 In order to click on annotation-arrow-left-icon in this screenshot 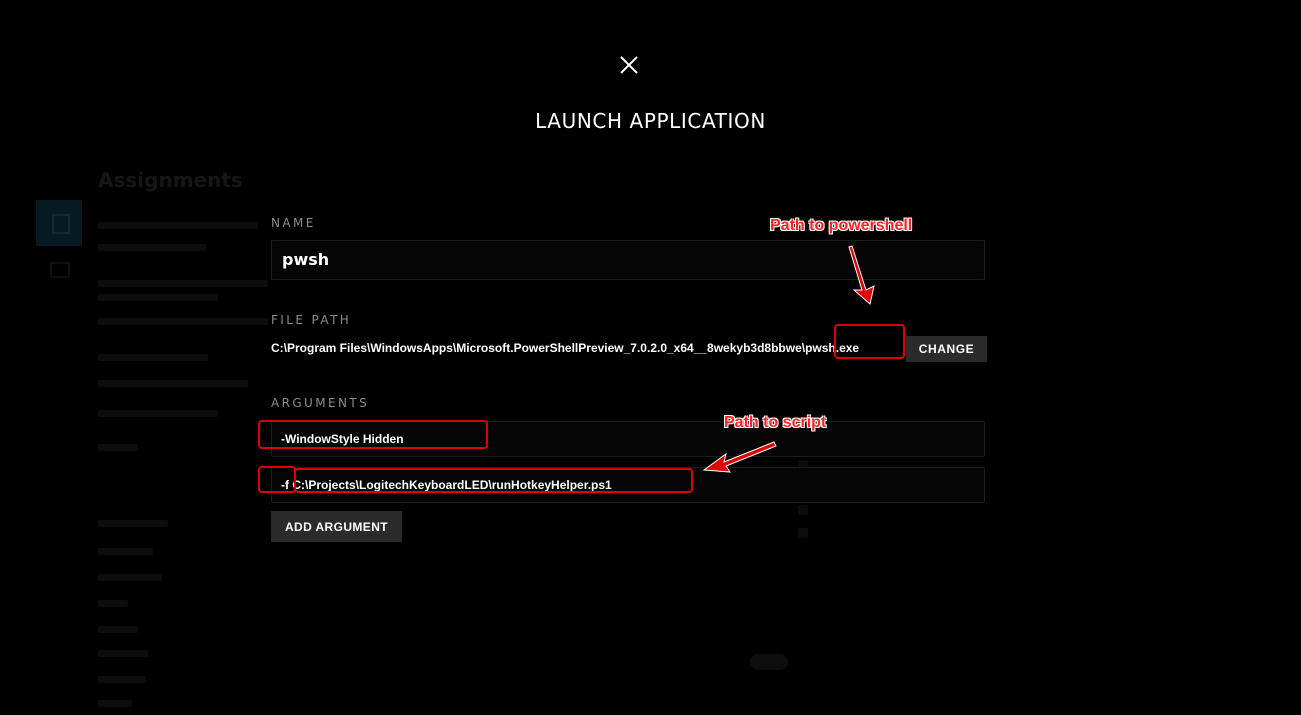, I will do `click(739, 457)`.